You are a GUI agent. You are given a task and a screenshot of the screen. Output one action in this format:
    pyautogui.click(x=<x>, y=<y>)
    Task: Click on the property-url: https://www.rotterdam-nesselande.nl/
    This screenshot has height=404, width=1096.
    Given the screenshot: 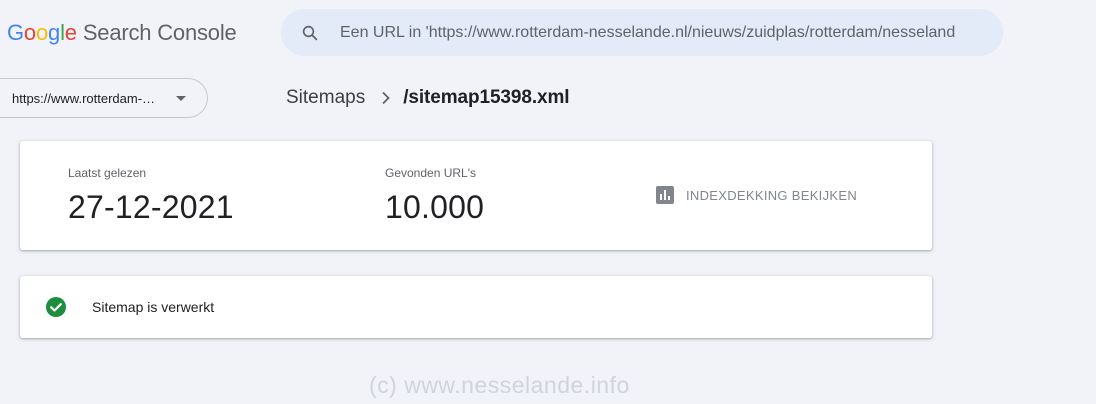 What is the action you would take?
    pyautogui.click(x=87, y=98)
    